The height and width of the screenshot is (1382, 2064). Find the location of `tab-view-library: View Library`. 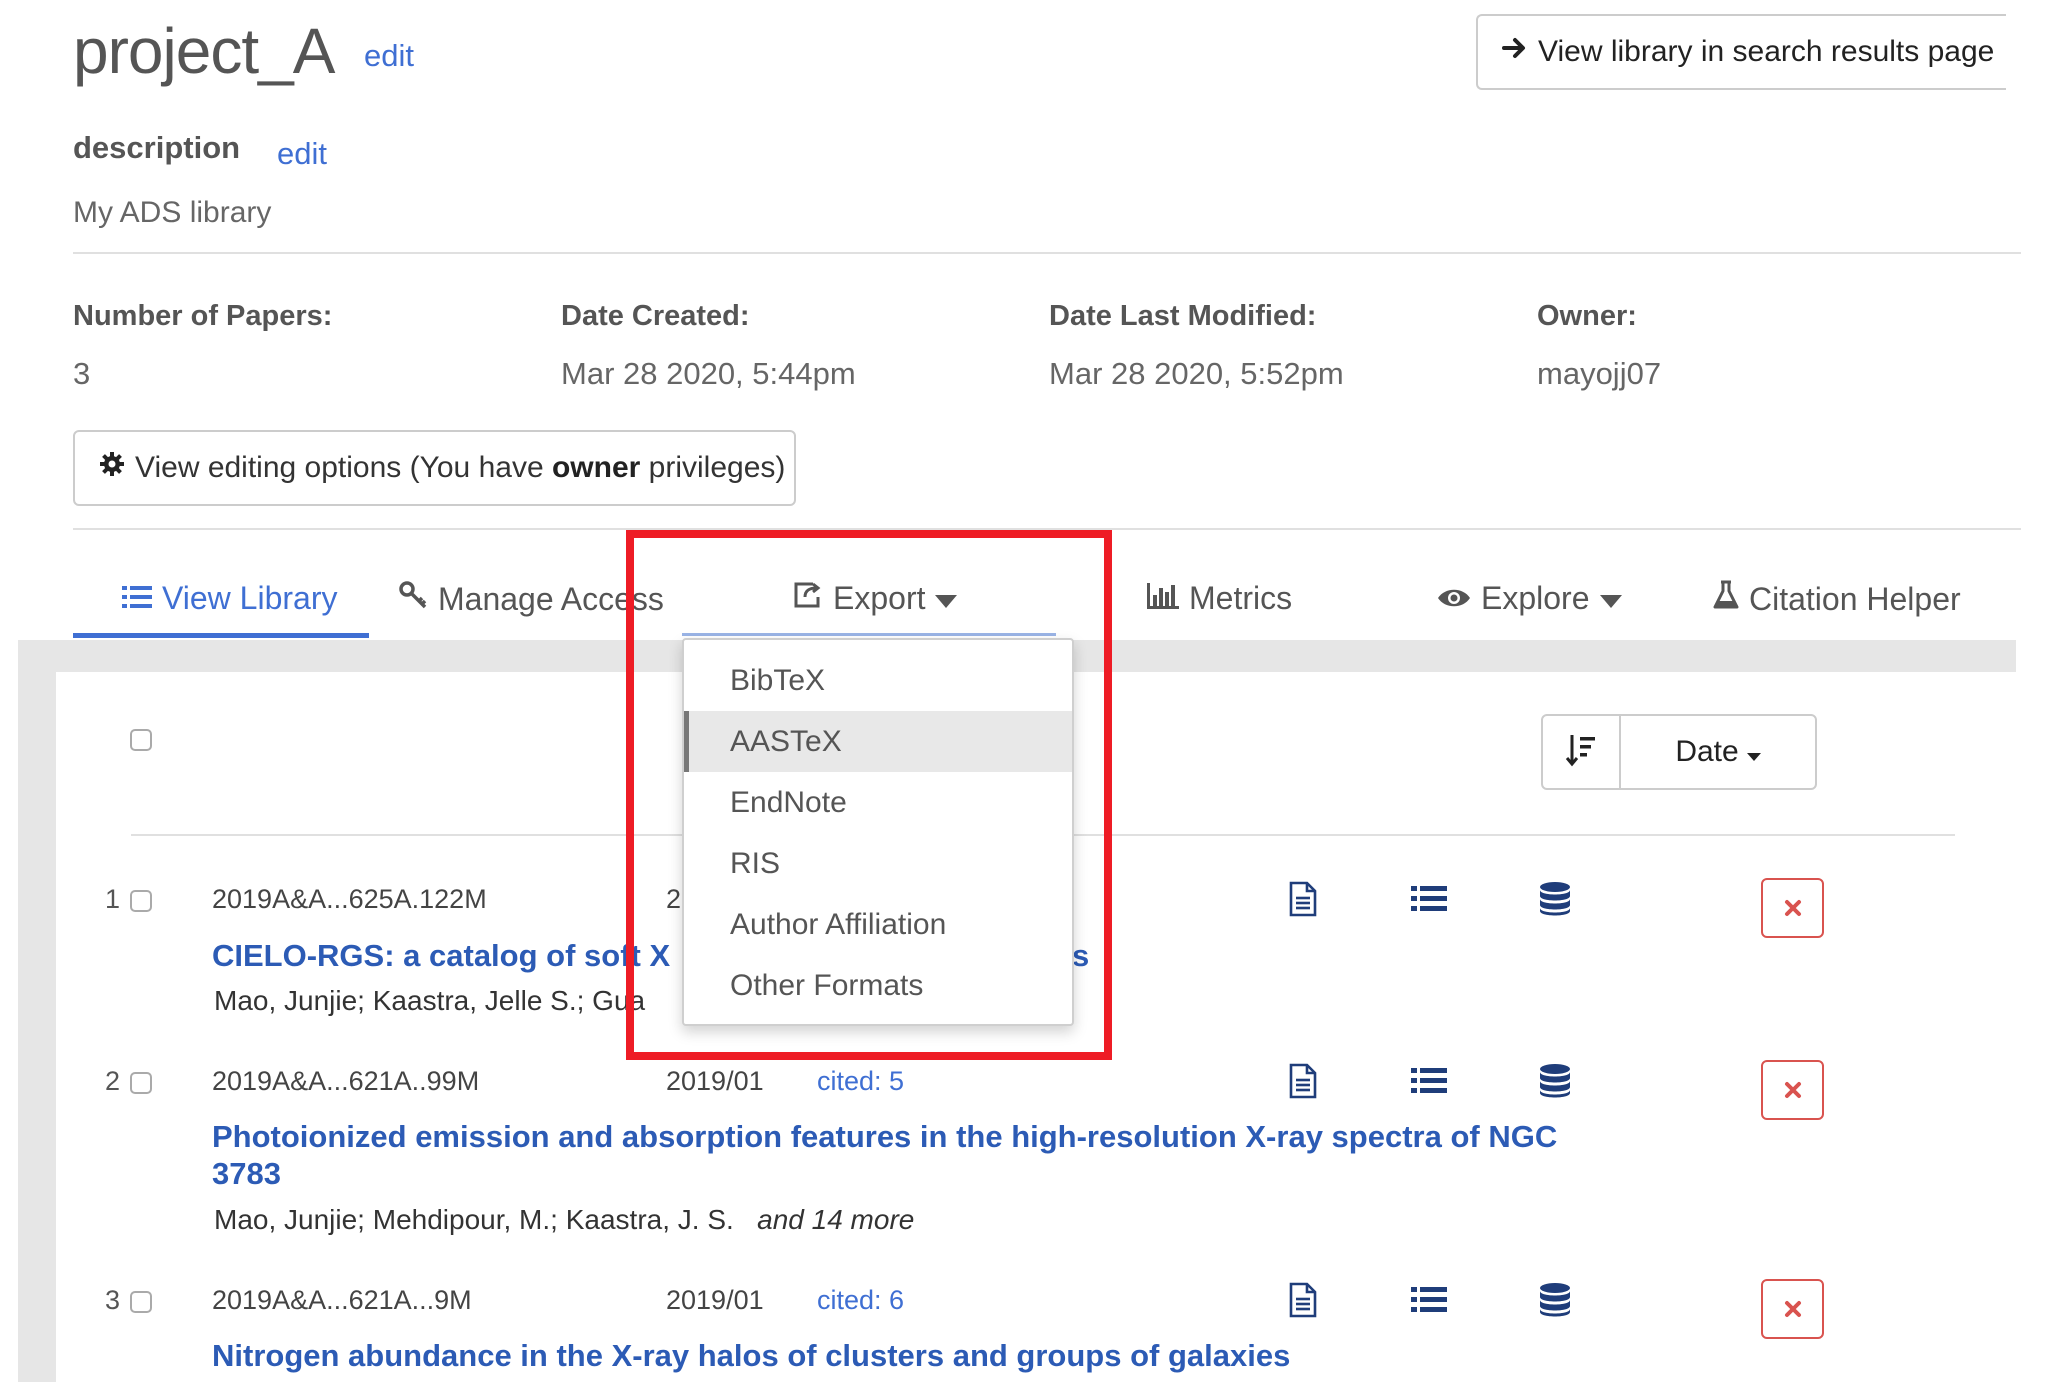

tab-view-library: View Library is located at coordinates (229, 598).